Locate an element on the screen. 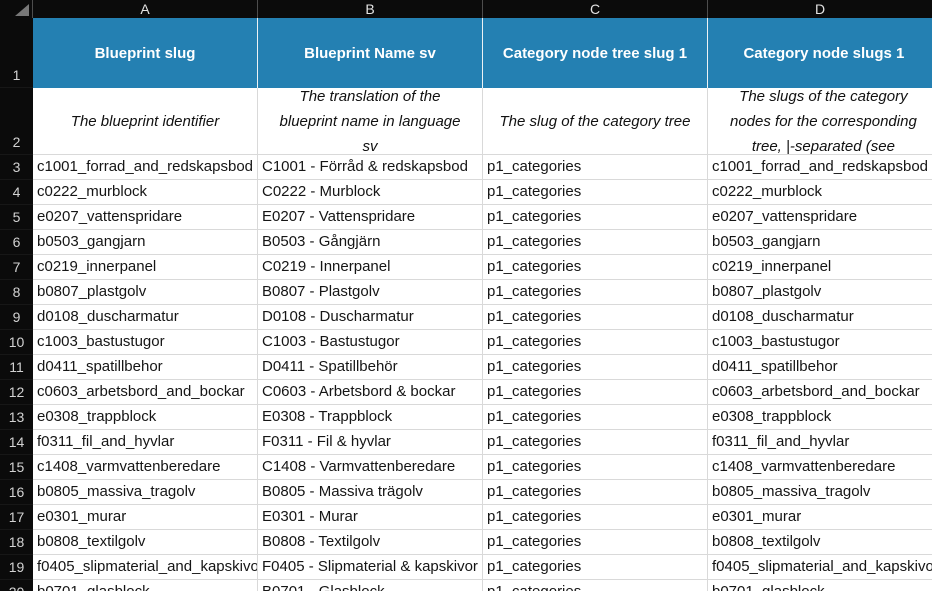 This screenshot has width=932, height=591. cell-D16: b0805_massiva_tragolv is located at coordinates (820, 492).